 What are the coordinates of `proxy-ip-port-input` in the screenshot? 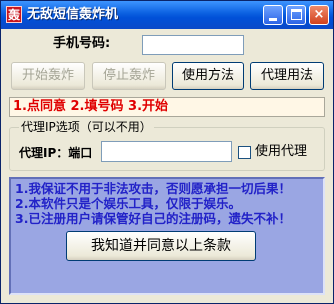 It's located at (166, 151).